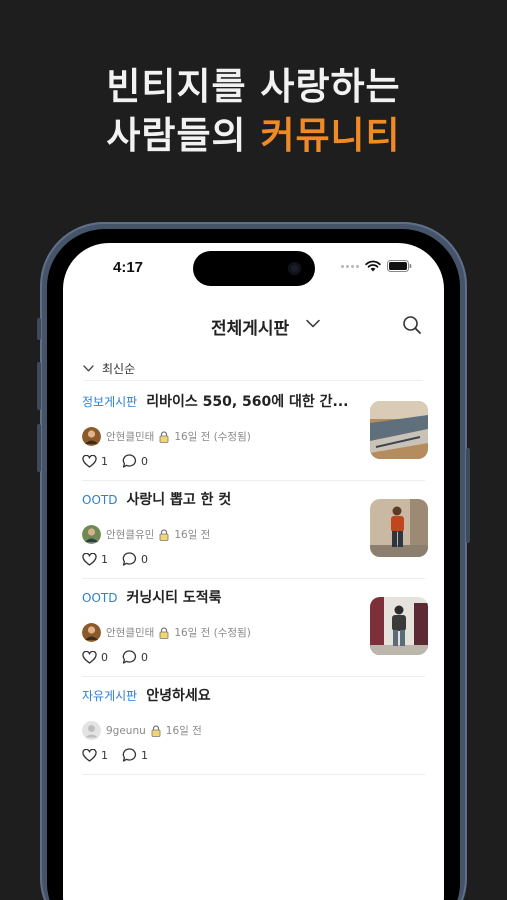 The image size is (507, 900). What do you see at coordinates (39, 448) in the screenshot?
I see `phone-volume-down` at bounding box center [39, 448].